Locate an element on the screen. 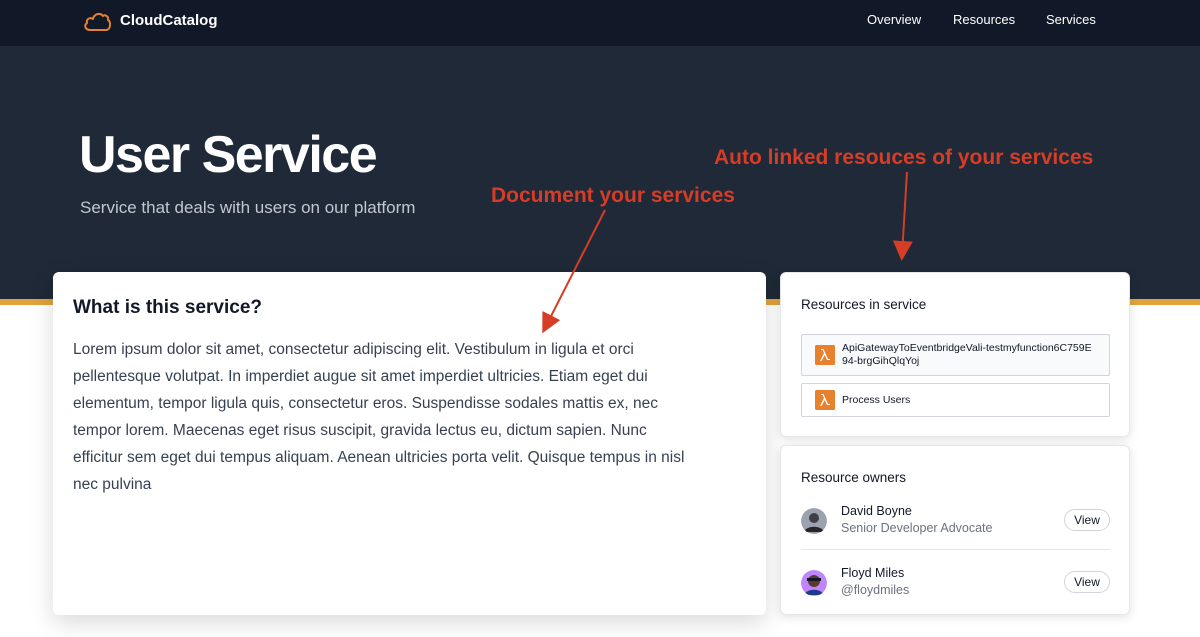 The width and height of the screenshot is (1200, 637). nav-link-resources: Resources is located at coordinates (984, 20).